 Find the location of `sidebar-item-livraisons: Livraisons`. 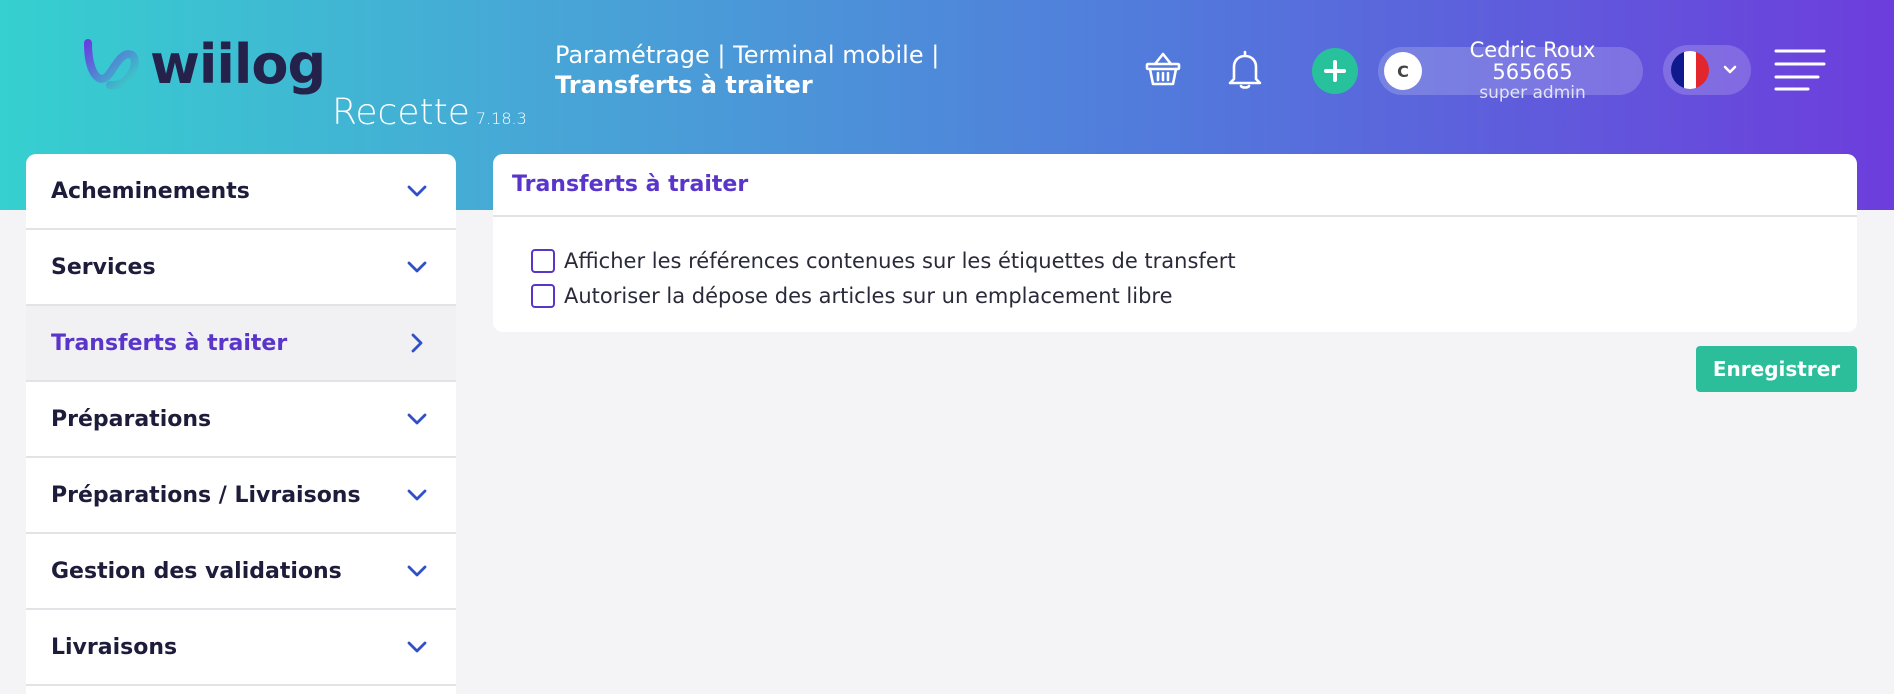

sidebar-item-livraisons: Livraisons is located at coordinates (241, 648).